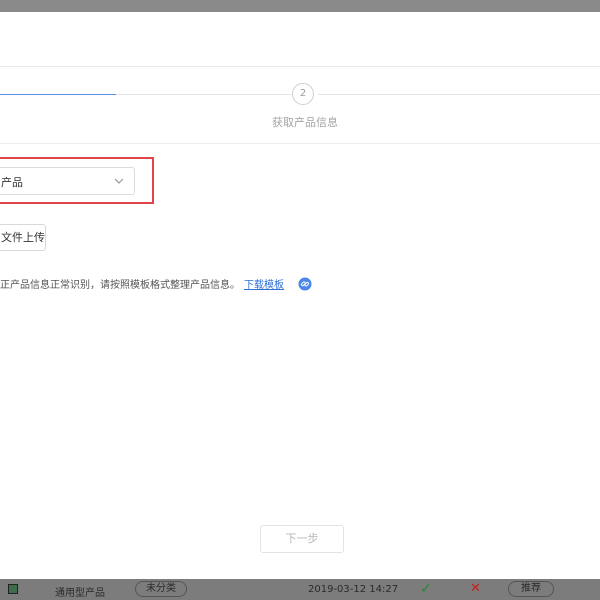 Image resolution: width=600 pixels, height=600 pixels. I want to click on next-step-button: 下一步, so click(302, 539).